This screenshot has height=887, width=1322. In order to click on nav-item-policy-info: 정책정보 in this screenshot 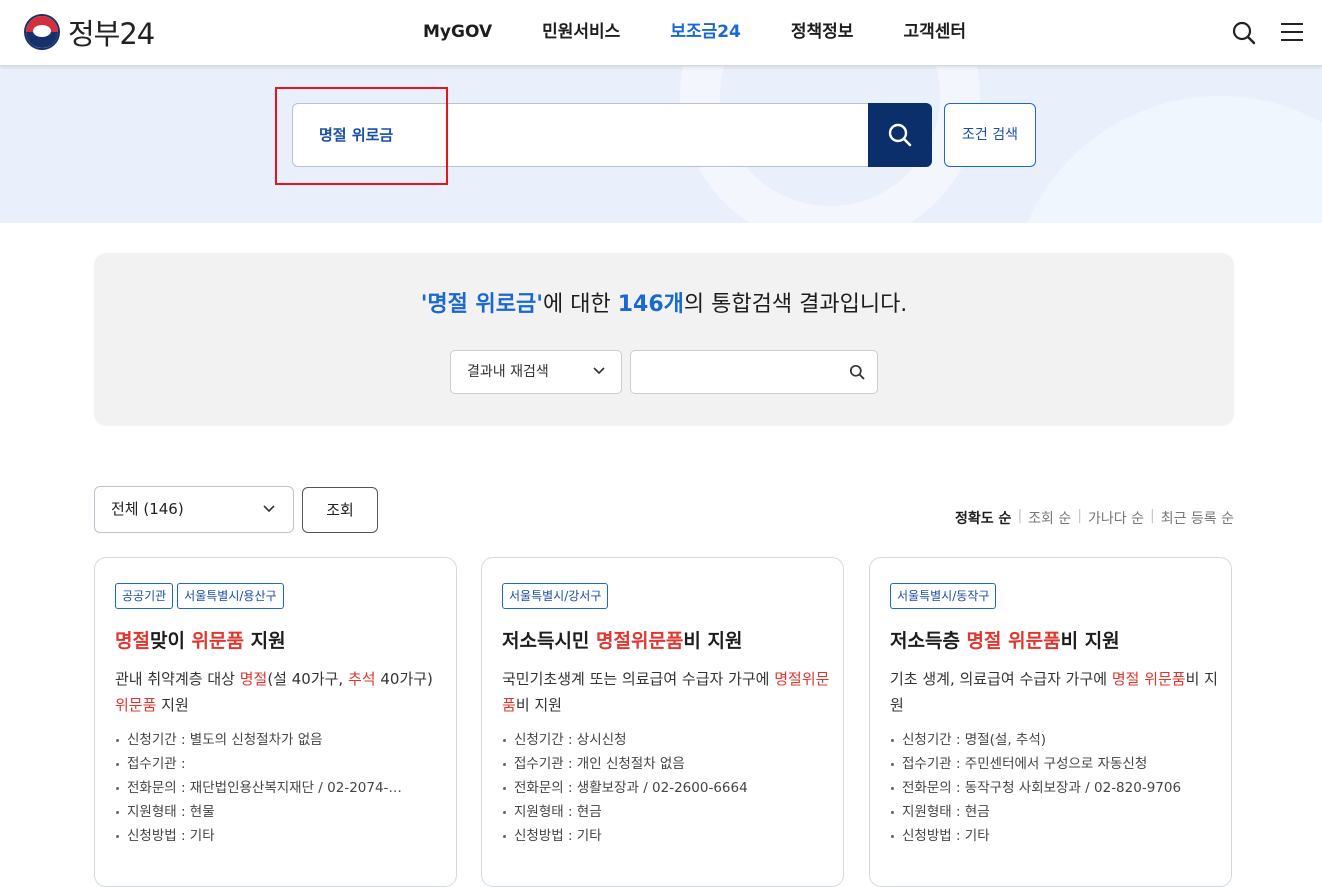, I will do `click(822, 33)`.